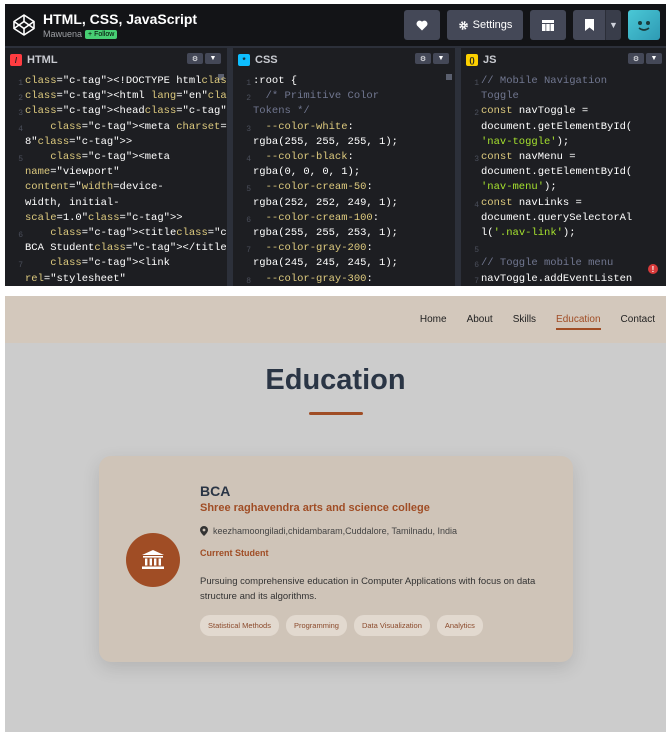 This screenshot has height=732, width=669. Describe the element at coordinates (472, 60) in the screenshot. I see `js-icon: ()` at that location.